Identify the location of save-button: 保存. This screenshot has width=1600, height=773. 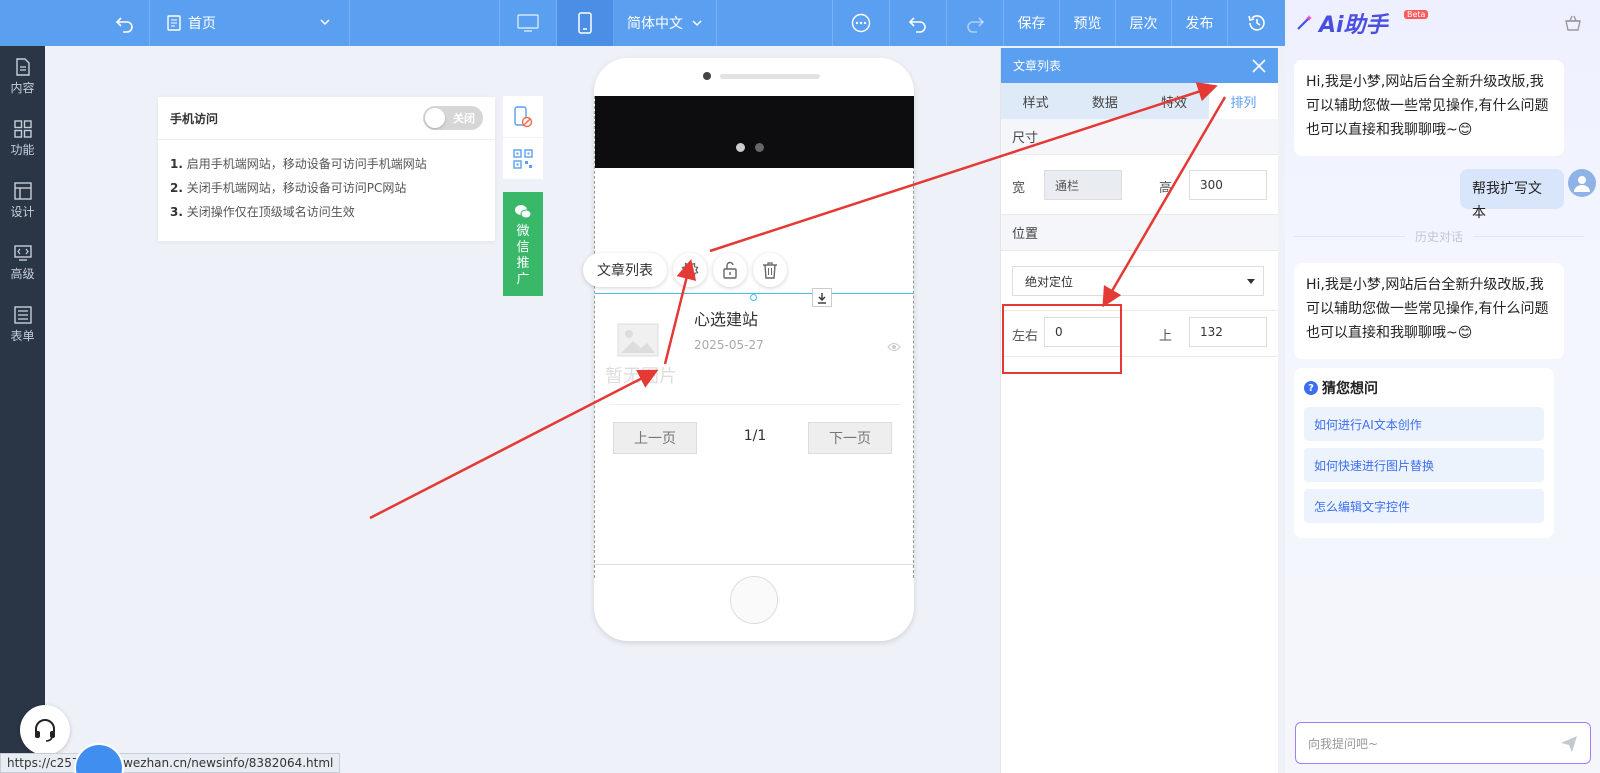
(1032, 23).